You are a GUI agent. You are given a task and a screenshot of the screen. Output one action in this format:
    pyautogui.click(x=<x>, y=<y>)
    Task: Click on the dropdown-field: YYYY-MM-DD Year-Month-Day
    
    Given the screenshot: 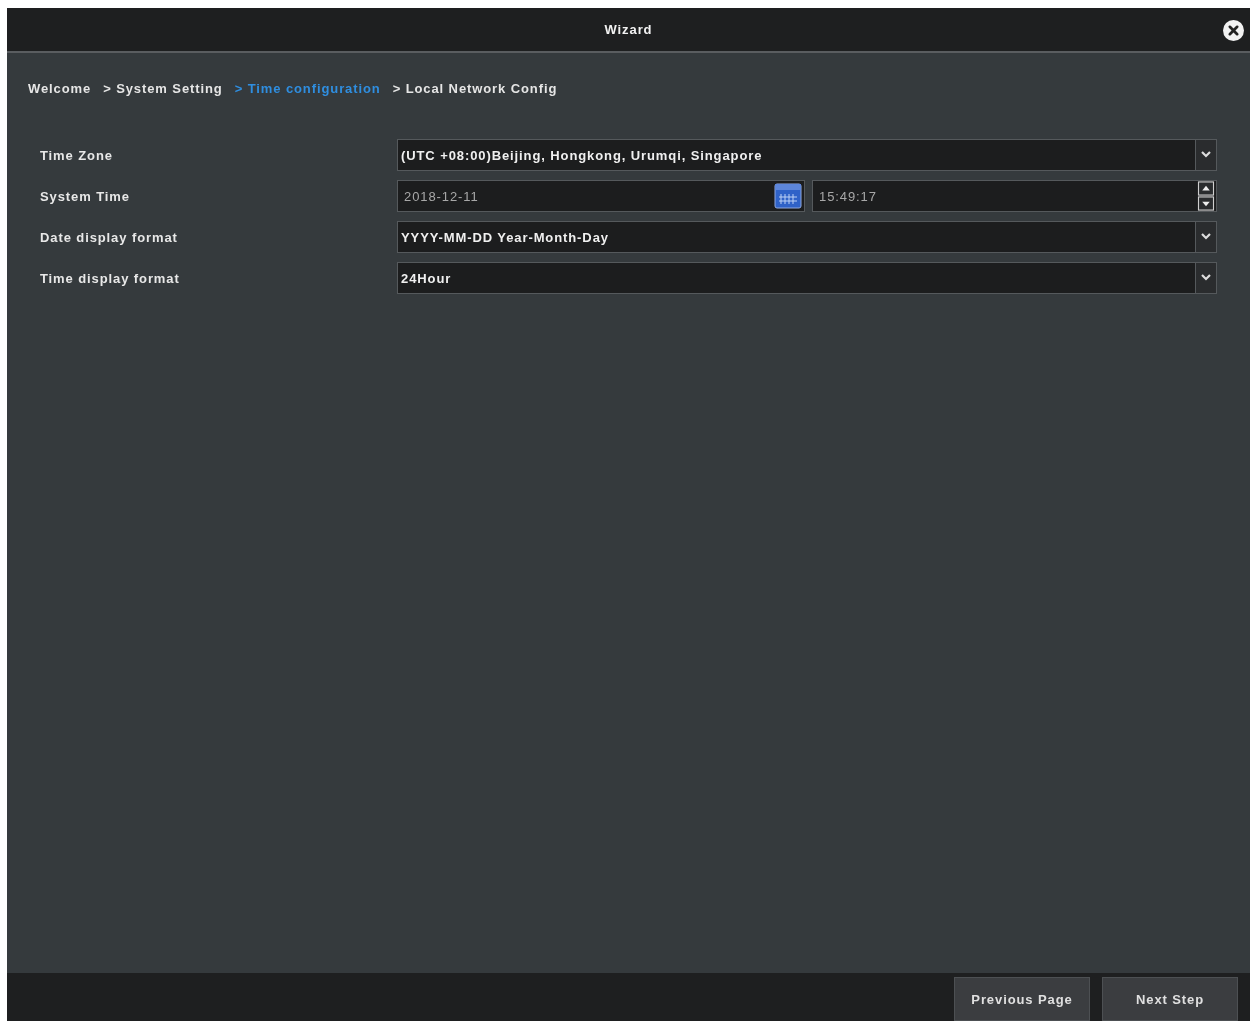 What is the action you would take?
    pyautogui.click(x=807, y=237)
    